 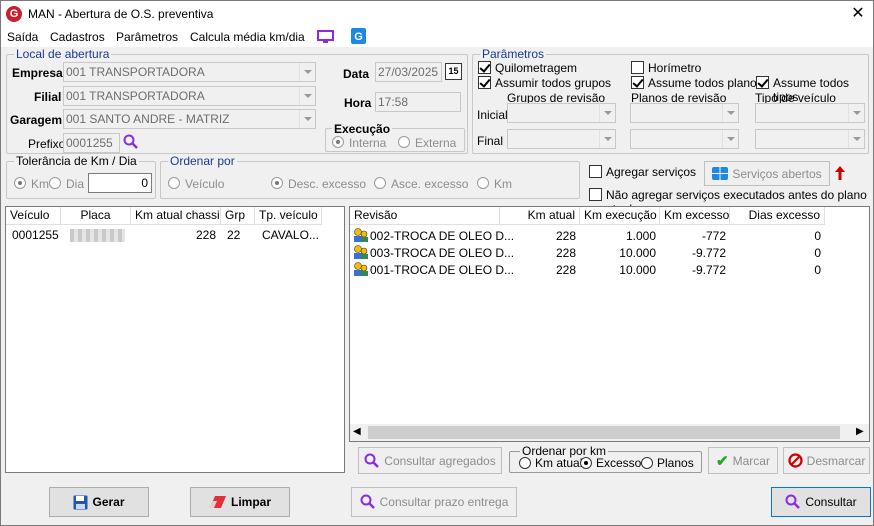 What do you see at coordinates (358, 36) in the screenshot?
I see `globus-app-icon: G` at bounding box center [358, 36].